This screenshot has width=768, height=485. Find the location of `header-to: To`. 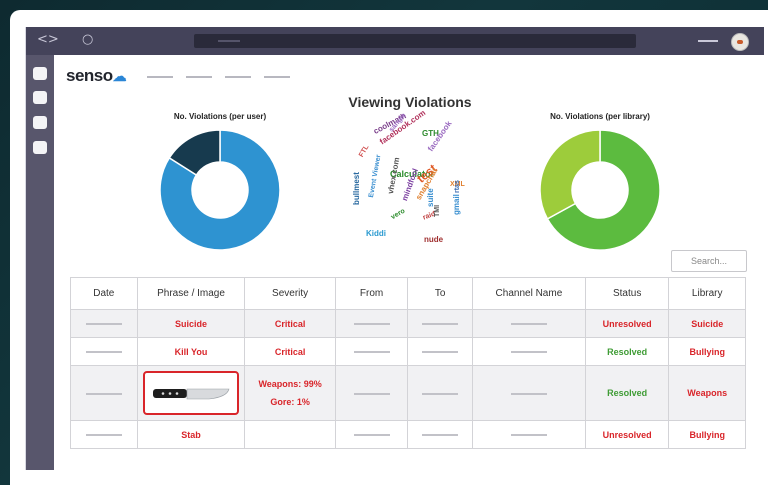

header-to: To is located at coordinates (440, 293).